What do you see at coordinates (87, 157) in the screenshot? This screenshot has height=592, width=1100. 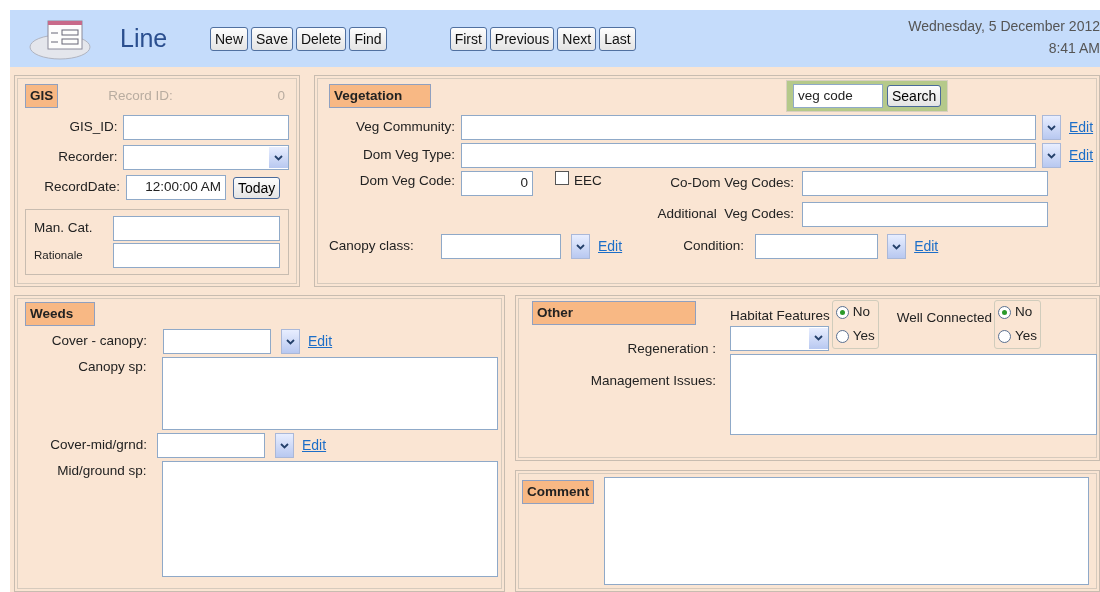 I see `field-label: Recorder:` at bounding box center [87, 157].